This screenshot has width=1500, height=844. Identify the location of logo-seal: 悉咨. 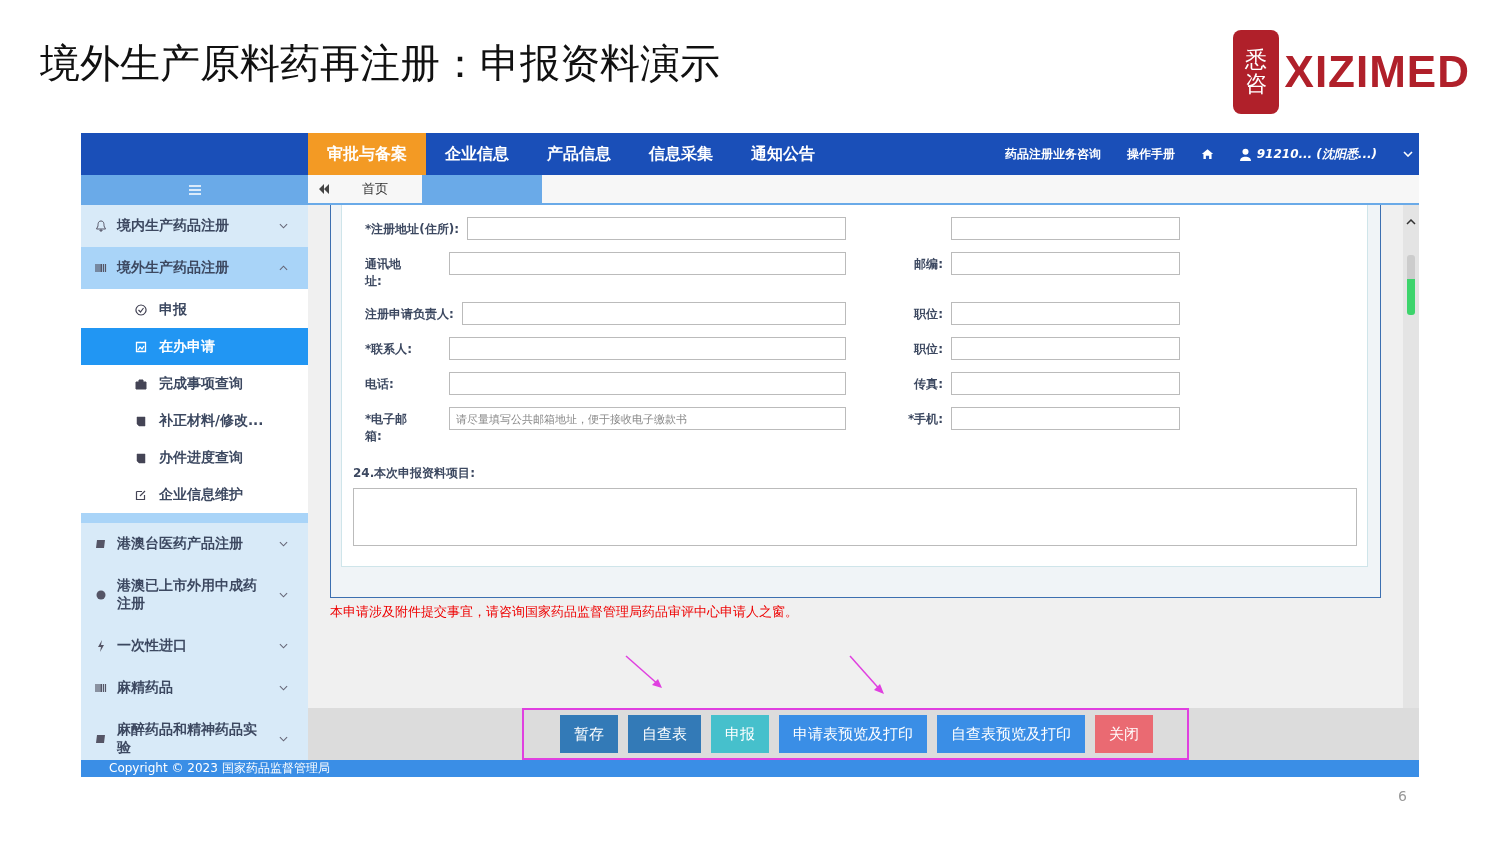
(1255, 72).